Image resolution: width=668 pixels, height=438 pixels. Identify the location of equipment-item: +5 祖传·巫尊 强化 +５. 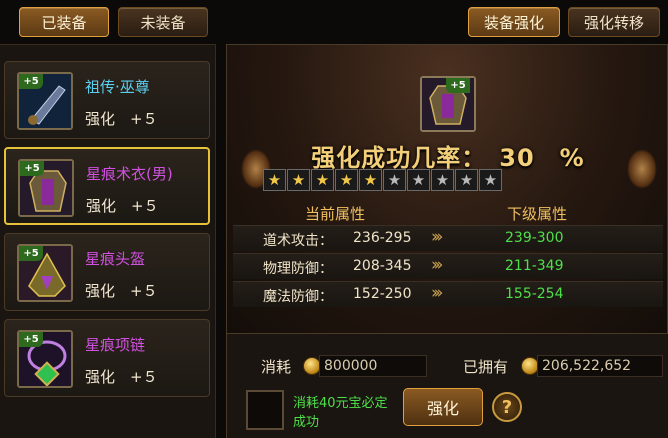
(107, 100).